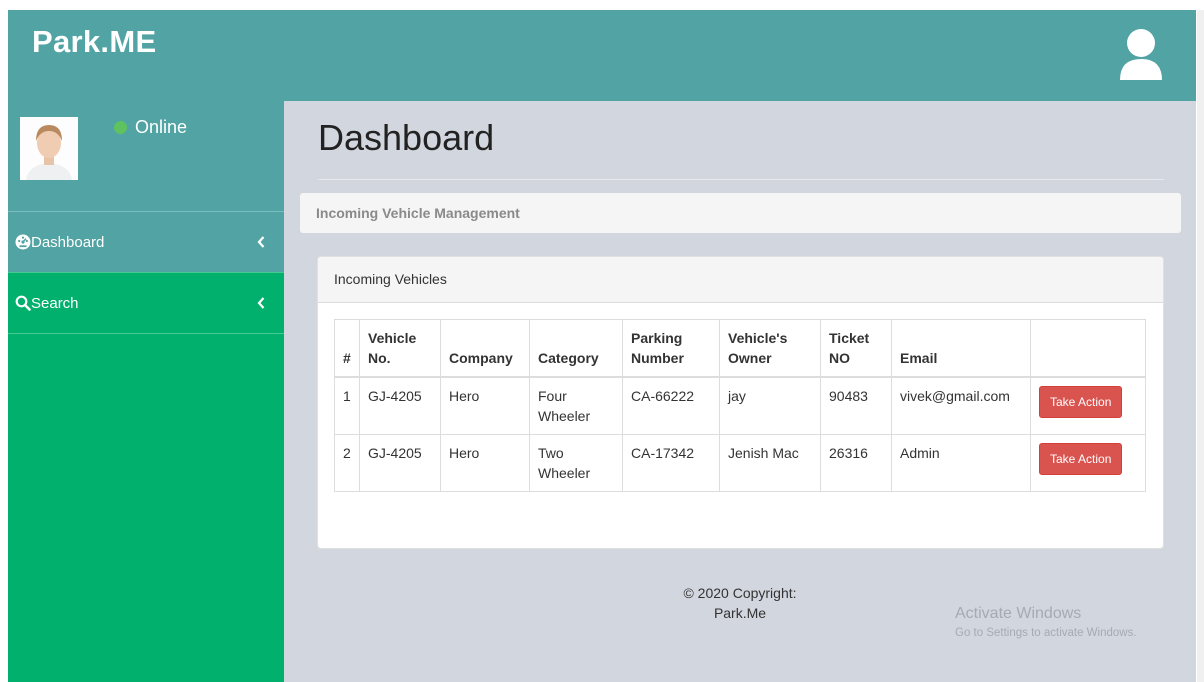 The image size is (1204, 682). Describe the element at coordinates (146, 242) in the screenshot. I see `sidebar-item-dashboard: Dashboard` at that location.